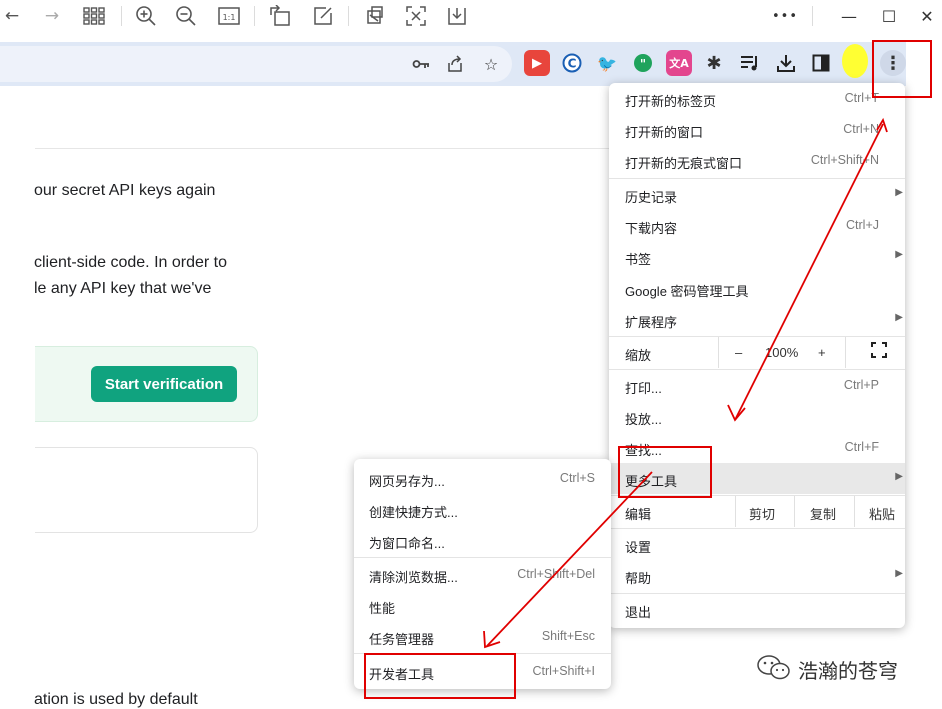  What do you see at coordinates (774, 668) in the screenshot?
I see `wechat-icon` at bounding box center [774, 668].